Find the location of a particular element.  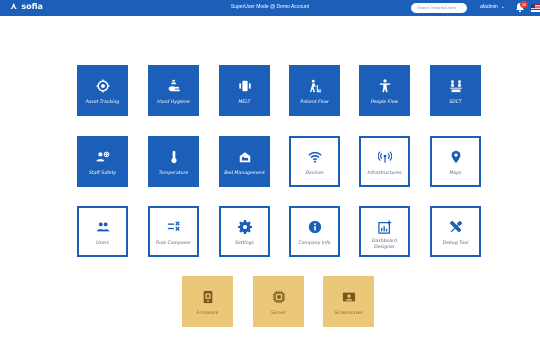

user-menu: afadmin ⌄ is located at coordinates (492, 7).